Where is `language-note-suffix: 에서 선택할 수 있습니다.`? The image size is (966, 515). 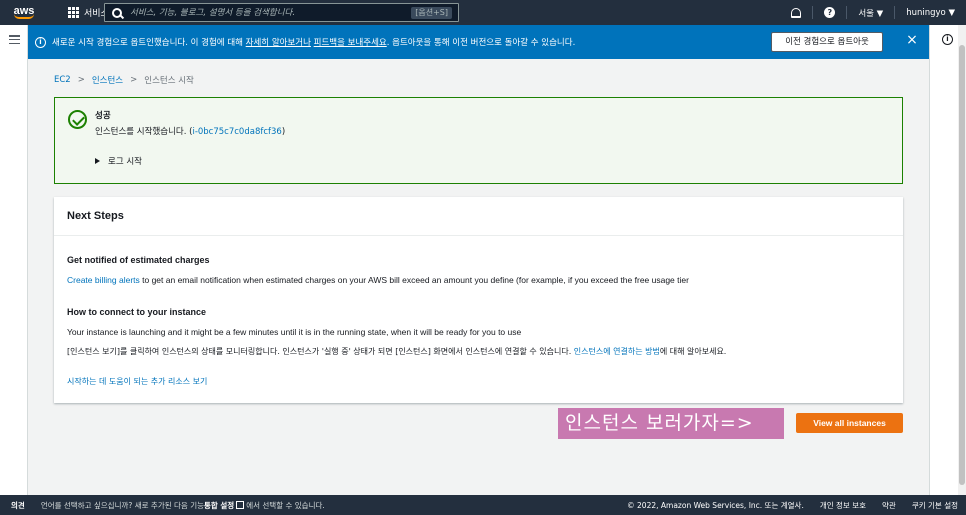 language-note-suffix: 에서 선택할 수 있습니다. is located at coordinates (285, 505).